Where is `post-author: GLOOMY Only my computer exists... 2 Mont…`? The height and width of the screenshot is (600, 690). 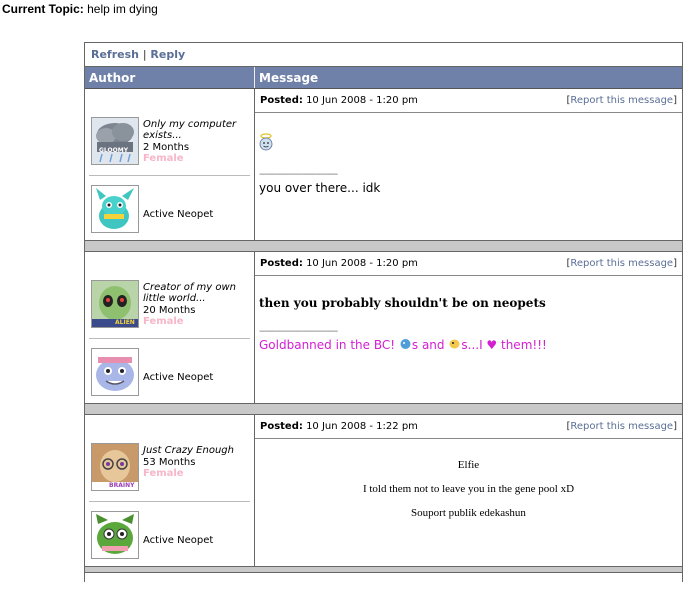 post-author: GLOOMY Only my computer exists... 2 Mont… is located at coordinates (170, 164).